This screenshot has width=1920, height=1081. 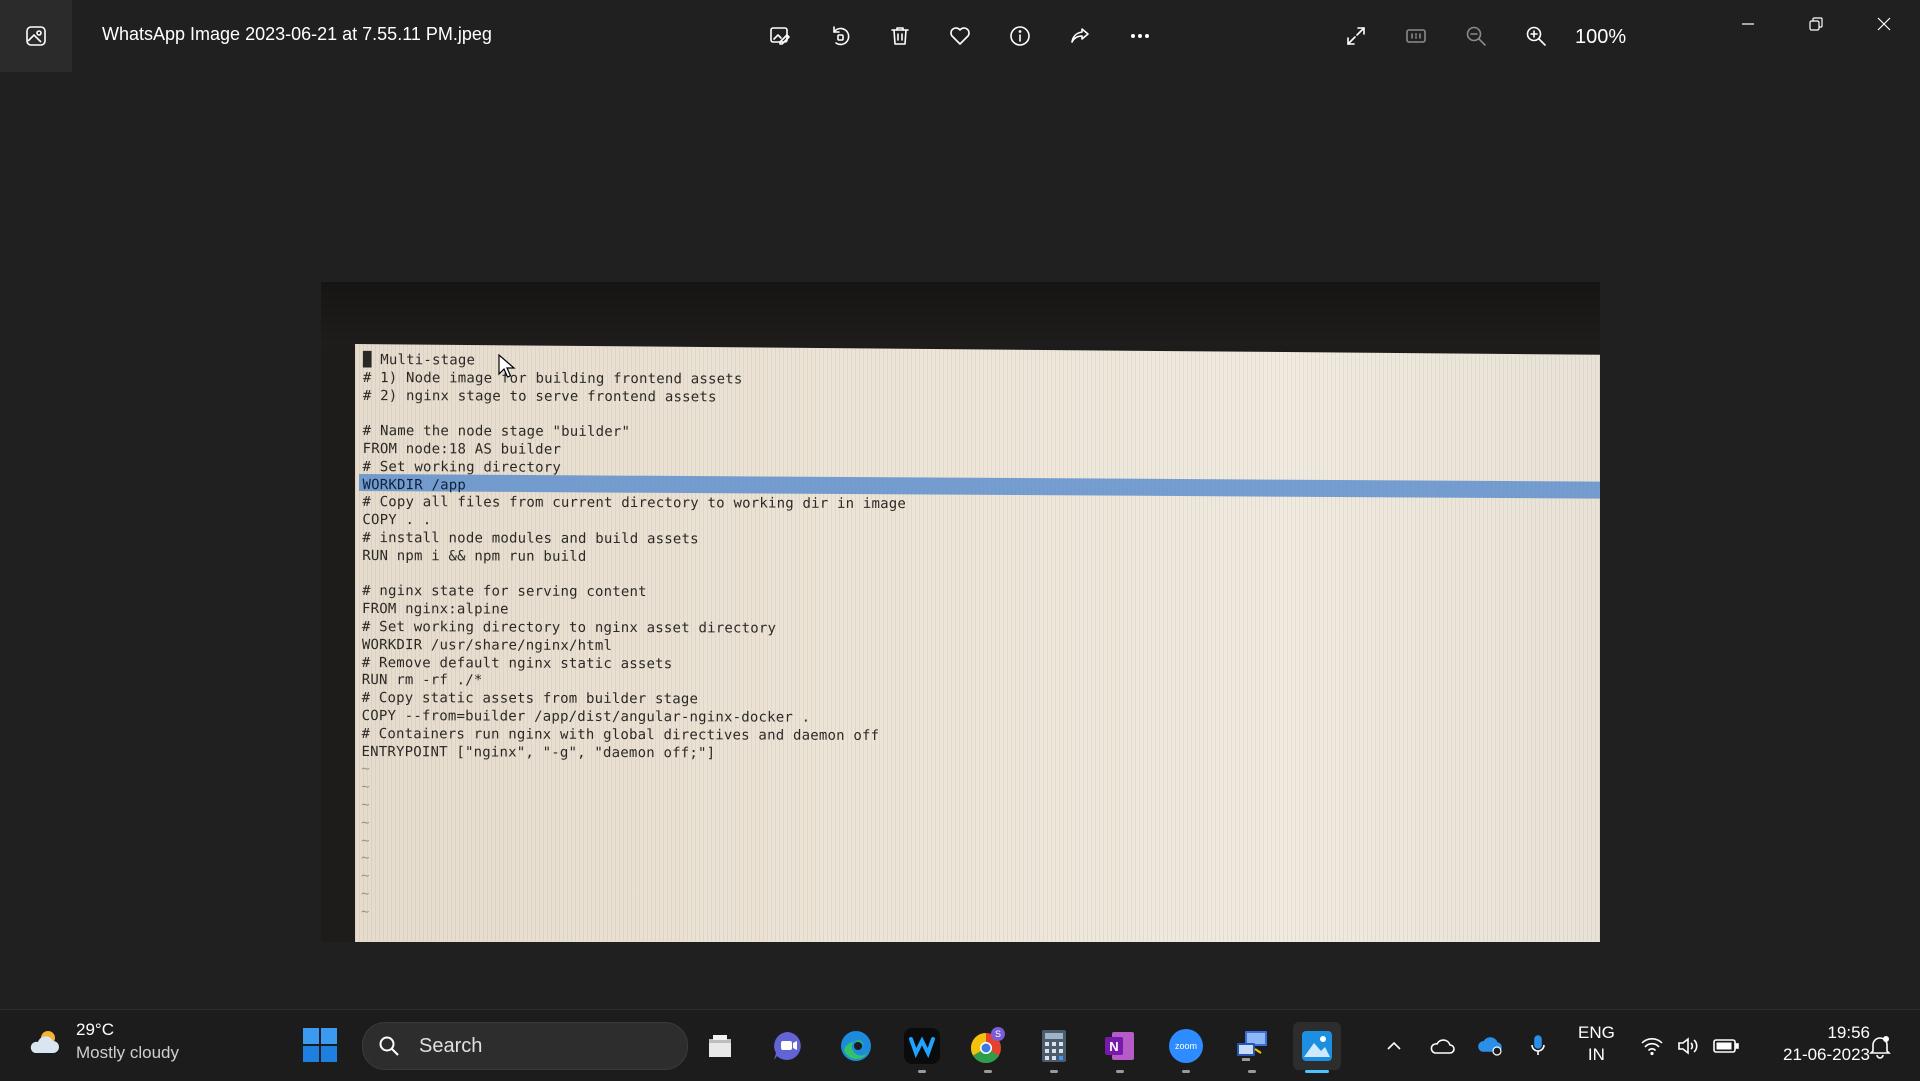 I want to click on close-button, so click(x=1884, y=24).